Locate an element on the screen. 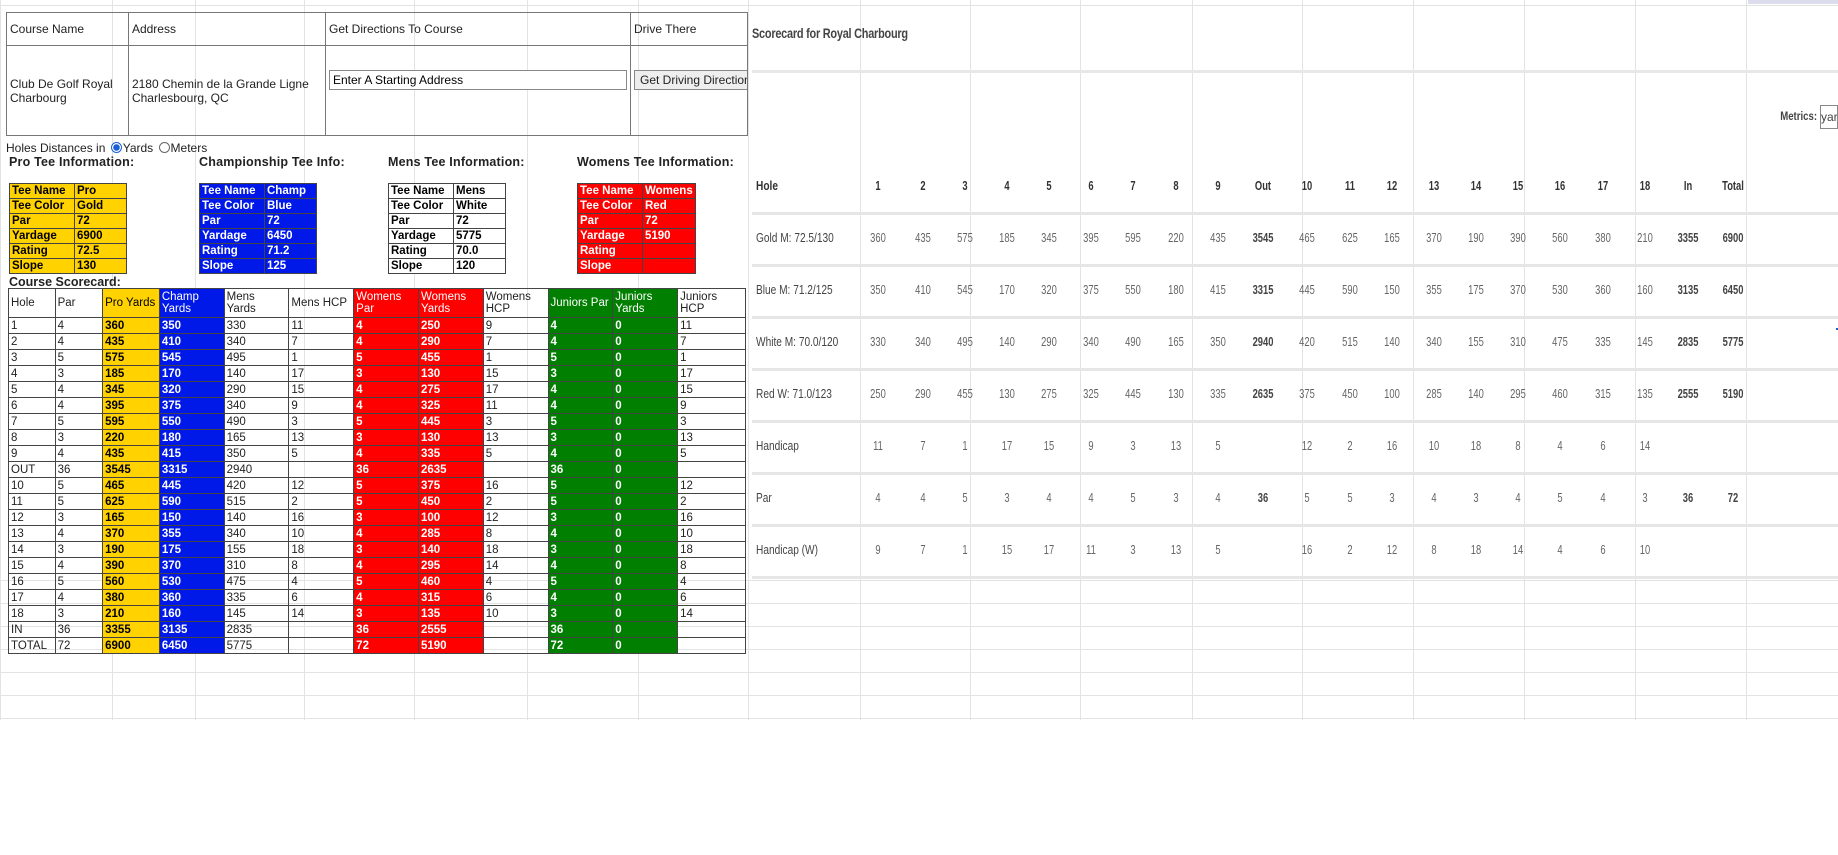  tee-field-label: Tee Name is located at coordinates (421, 191).